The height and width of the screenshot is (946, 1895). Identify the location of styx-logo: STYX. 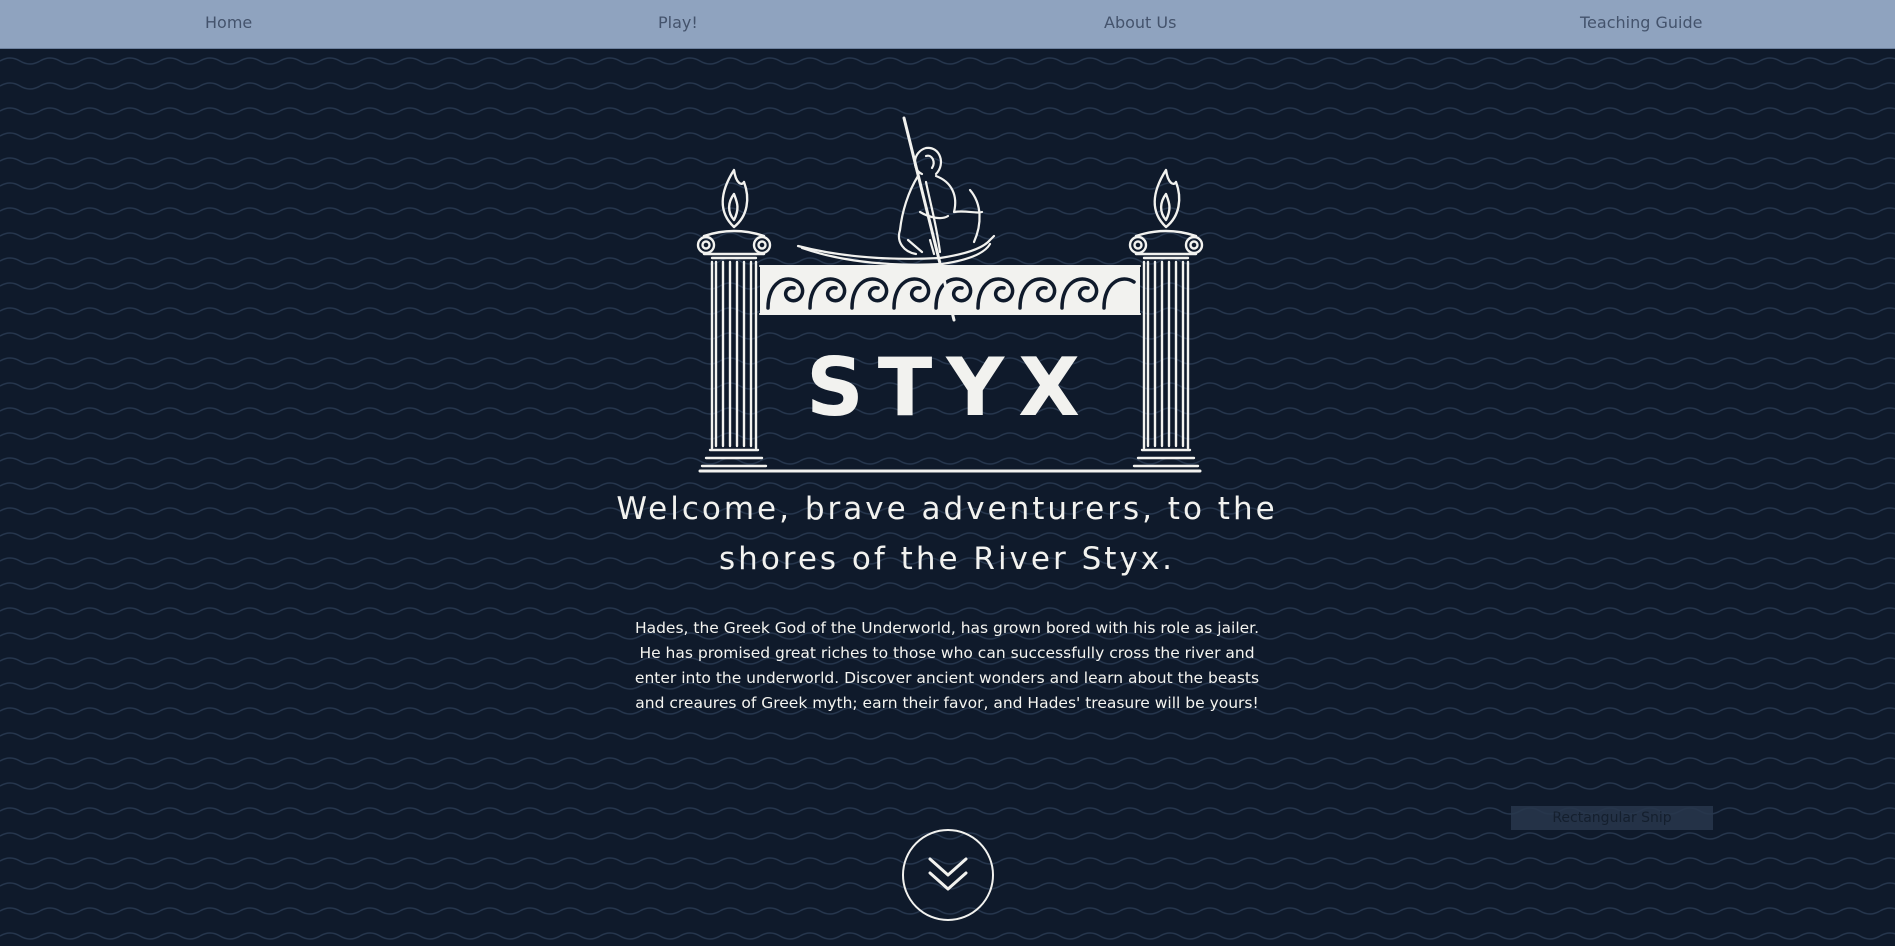
(950, 294).